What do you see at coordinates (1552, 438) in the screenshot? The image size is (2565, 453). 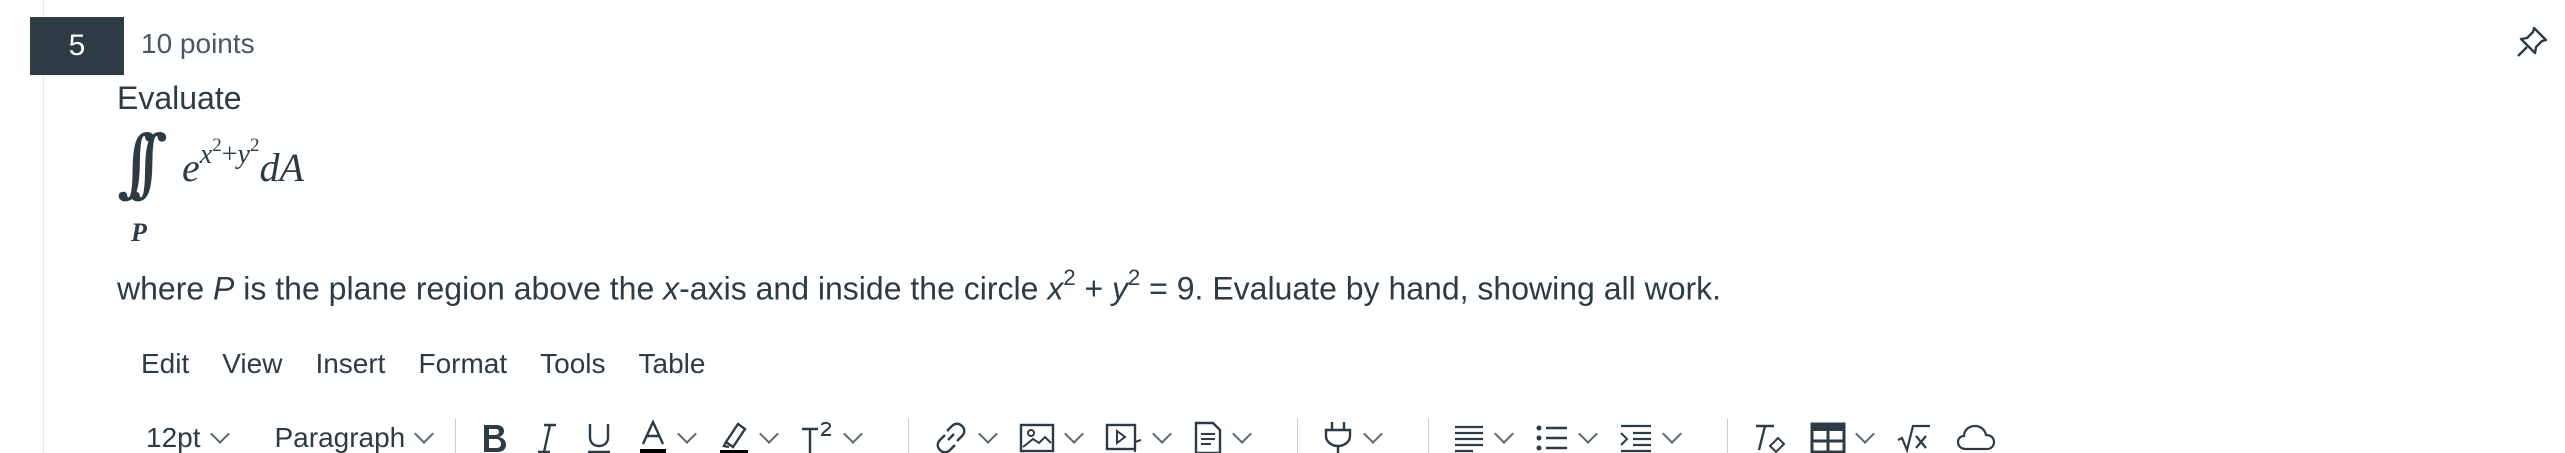 I see `bullet-list-icon` at bounding box center [1552, 438].